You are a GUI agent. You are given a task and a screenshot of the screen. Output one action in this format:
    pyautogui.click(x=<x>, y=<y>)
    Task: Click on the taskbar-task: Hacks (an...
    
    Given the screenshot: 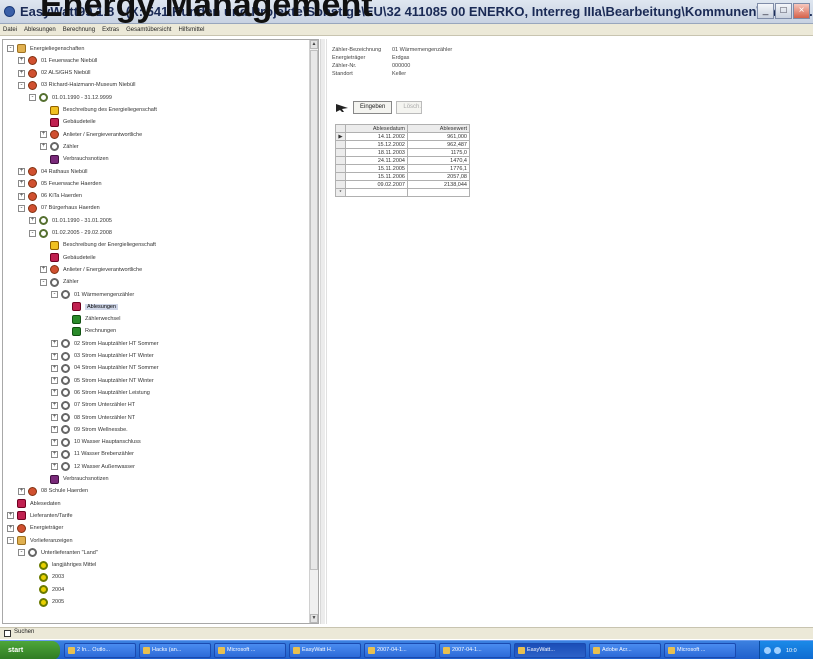 What is the action you would take?
    pyautogui.click(x=175, y=650)
    